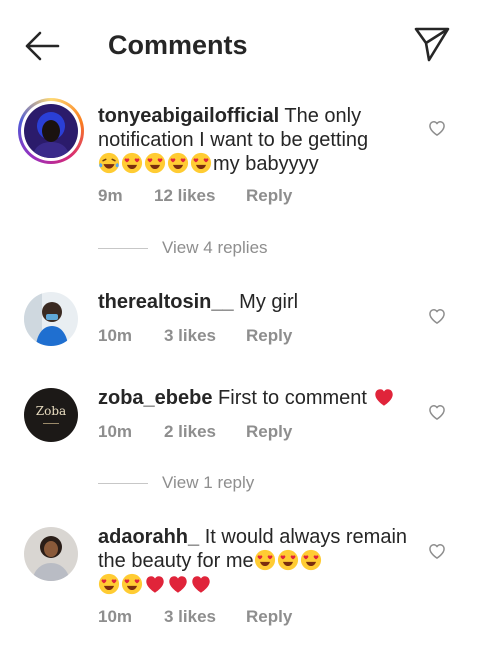  What do you see at coordinates (200, 196) in the screenshot?
I see `likes-count: 12 likes` at bounding box center [200, 196].